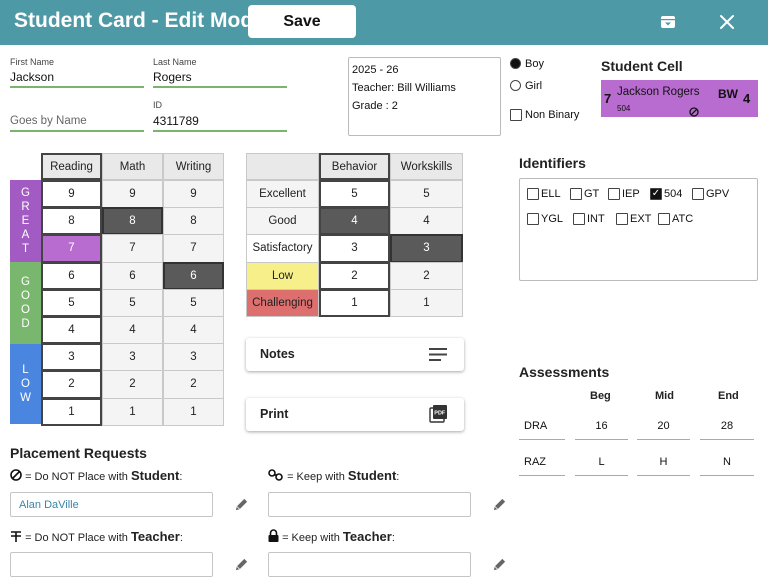 Image resolution: width=768 pixels, height=587 pixels. What do you see at coordinates (552, 115) in the screenshot?
I see `non-binary-label: Non Binary` at bounding box center [552, 115].